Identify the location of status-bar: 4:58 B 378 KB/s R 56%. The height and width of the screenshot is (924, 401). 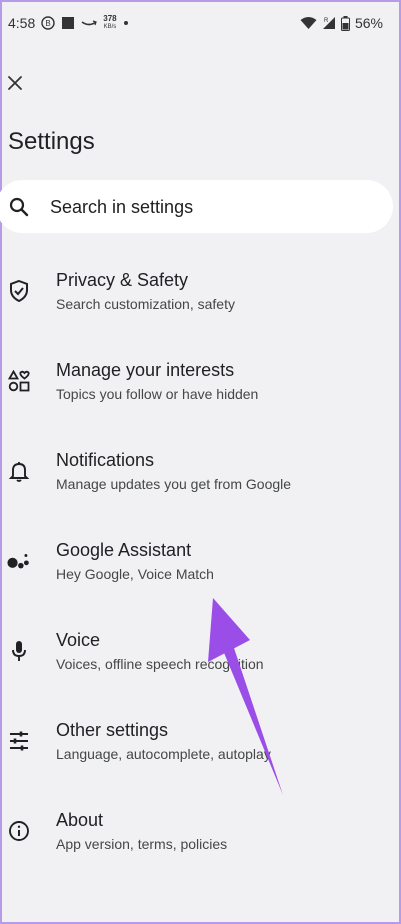
(200, 25).